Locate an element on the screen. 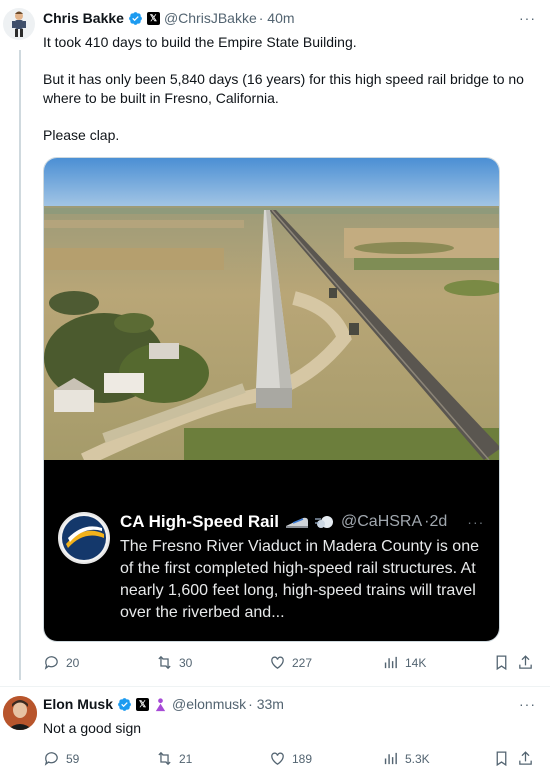 This screenshot has width=550, height=779. avatar-portrait-icon is located at coordinates (20, 713).